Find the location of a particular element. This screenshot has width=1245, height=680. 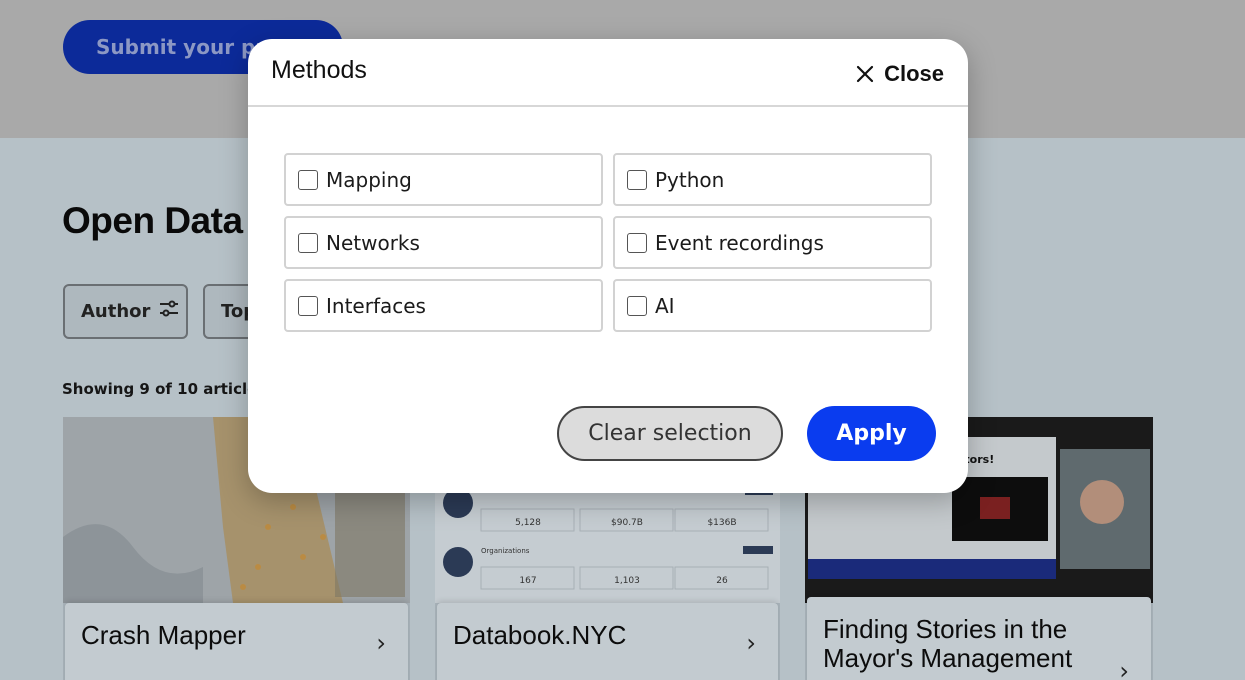

option-label: Python is located at coordinates (690, 179).